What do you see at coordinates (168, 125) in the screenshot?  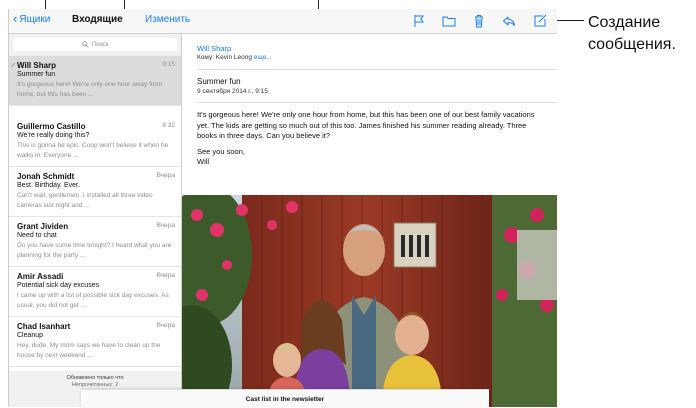 I see `mail-time: 8:32` at bounding box center [168, 125].